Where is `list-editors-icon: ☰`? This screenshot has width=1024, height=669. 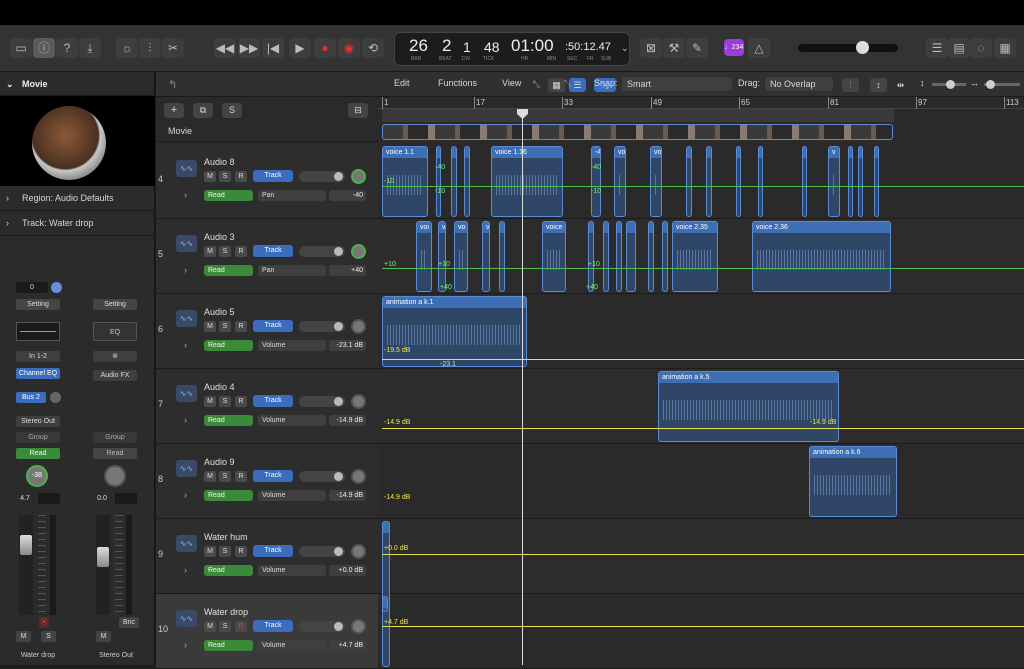
list-editors-icon: ☰ is located at coordinates (937, 48).